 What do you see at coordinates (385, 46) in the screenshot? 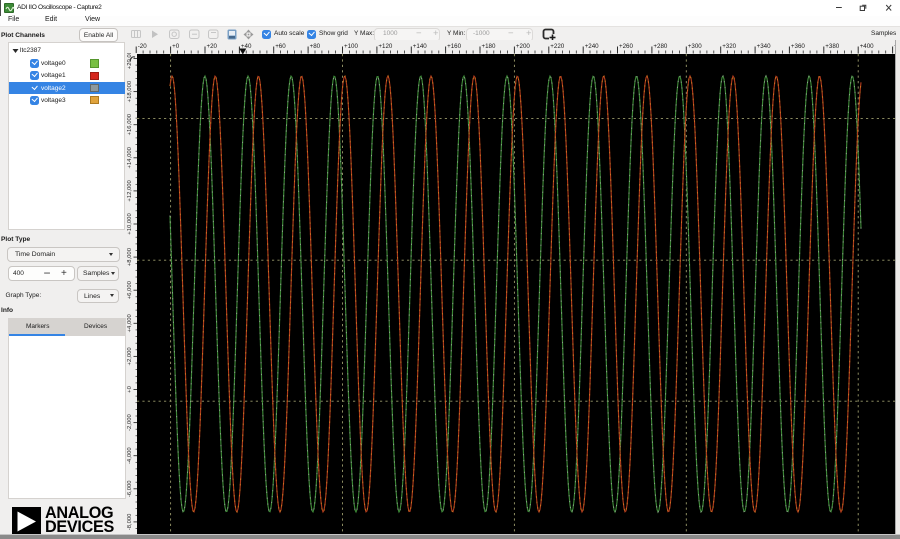
I see `svg-text: +120` at bounding box center [385, 46].